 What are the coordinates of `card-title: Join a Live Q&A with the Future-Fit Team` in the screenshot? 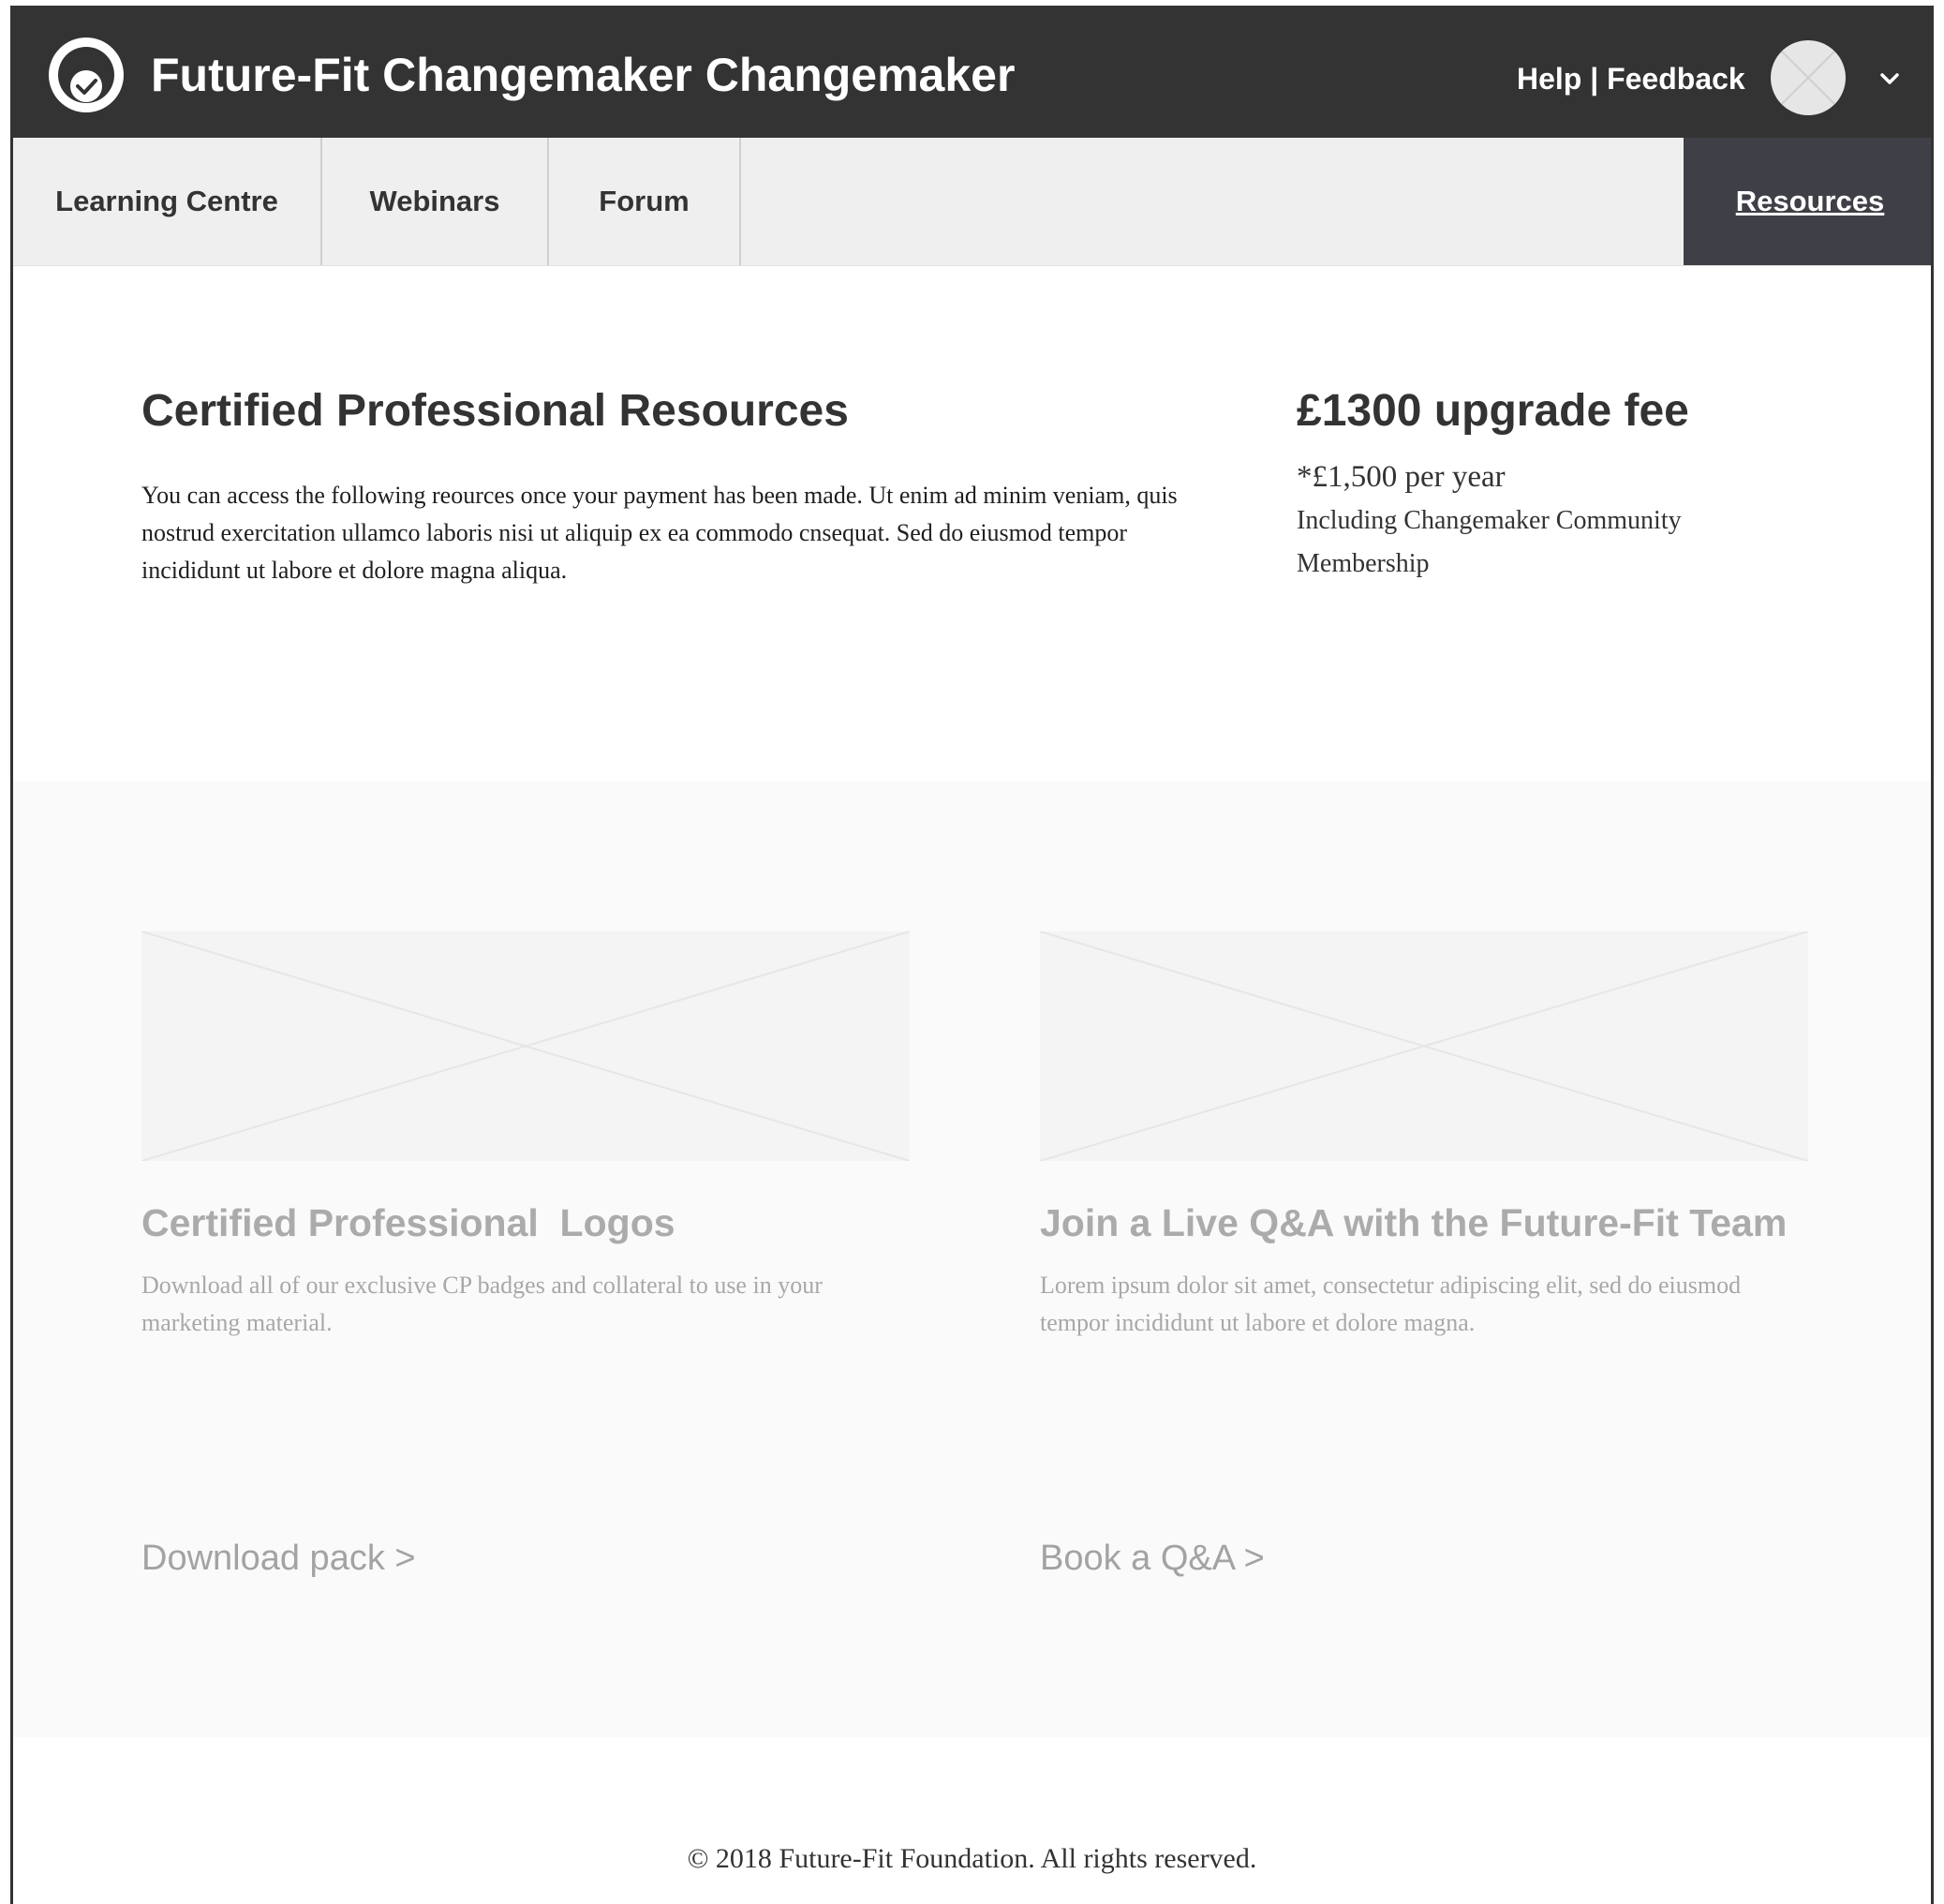 It's located at (1414, 1222).